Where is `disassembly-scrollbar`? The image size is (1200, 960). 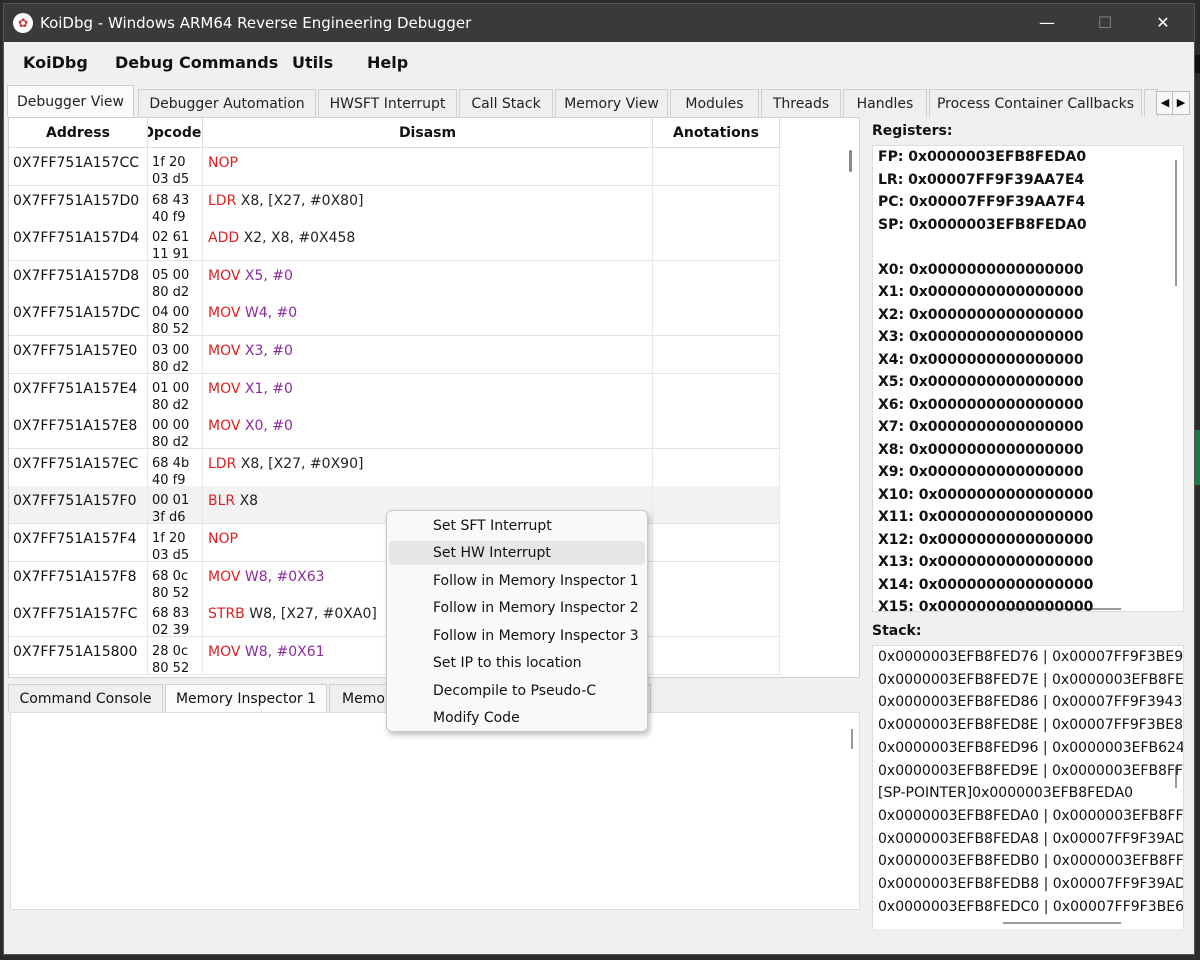 disassembly-scrollbar is located at coordinates (850, 161).